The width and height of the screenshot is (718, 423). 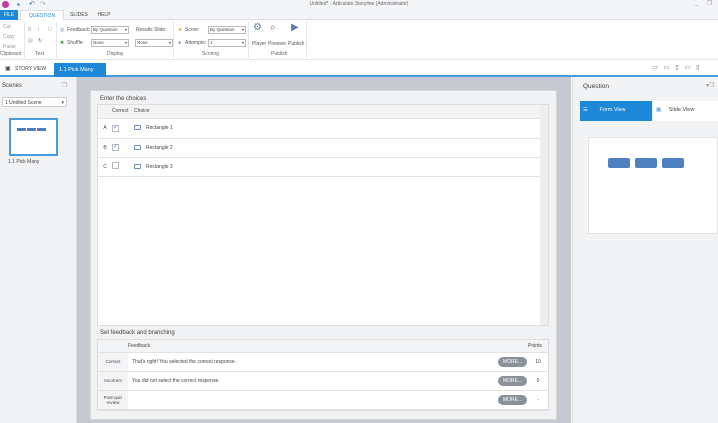 I want to click on attempts-label: Attempts:, so click(x=196, y=43).